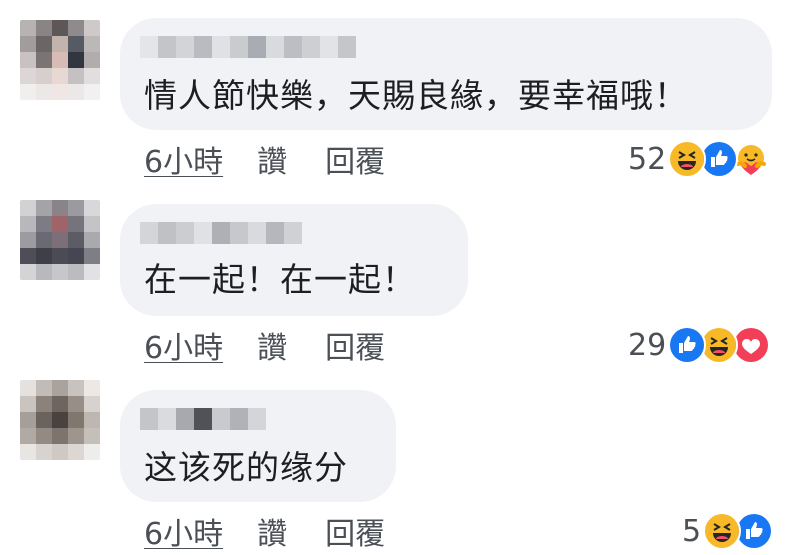 This screenshot has height=555, width=800. What do you see at coordinates (246, 467) in the screenshot?
I see `comment-text: 这该死的缘分` at bounding box center [246, 467].